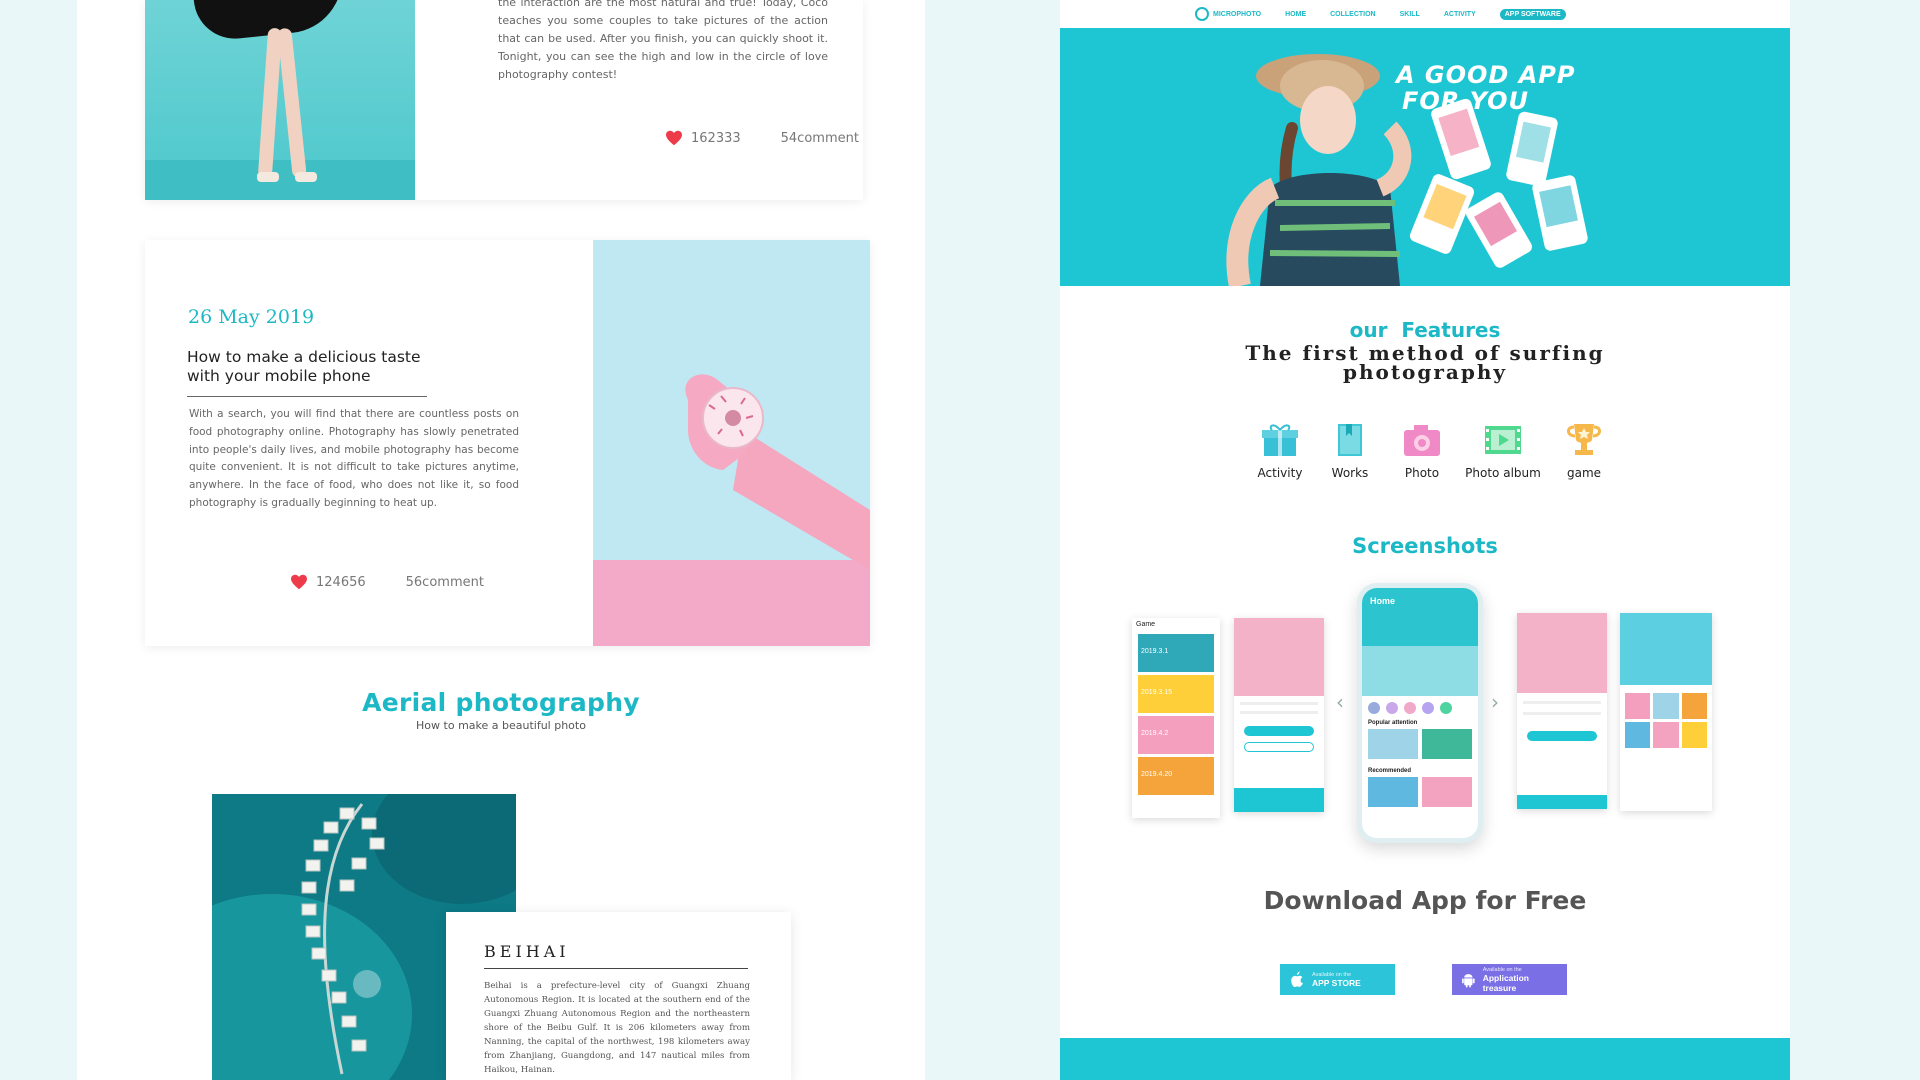 The width and height of the screenshot is (1920, 1080). I want to click on like-counter: 162333, so click(703, 138).